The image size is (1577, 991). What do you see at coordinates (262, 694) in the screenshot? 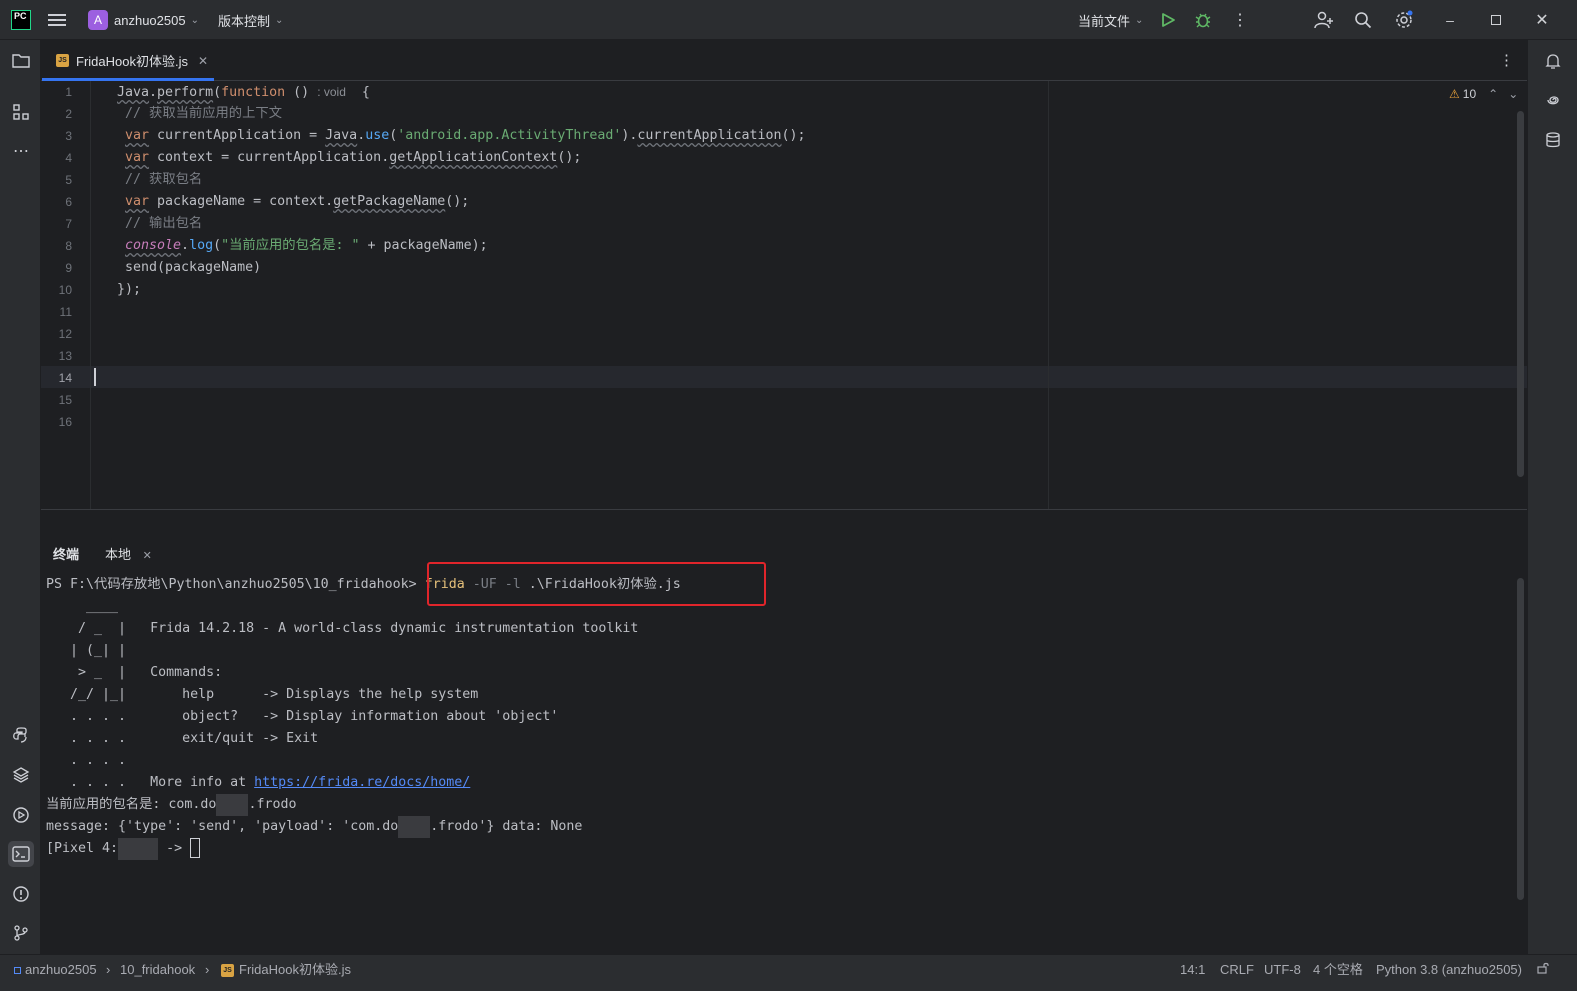
I see `terminal-banner-line: /_/ |_| help -> Displays the help system` at bounding box center [262, 694].